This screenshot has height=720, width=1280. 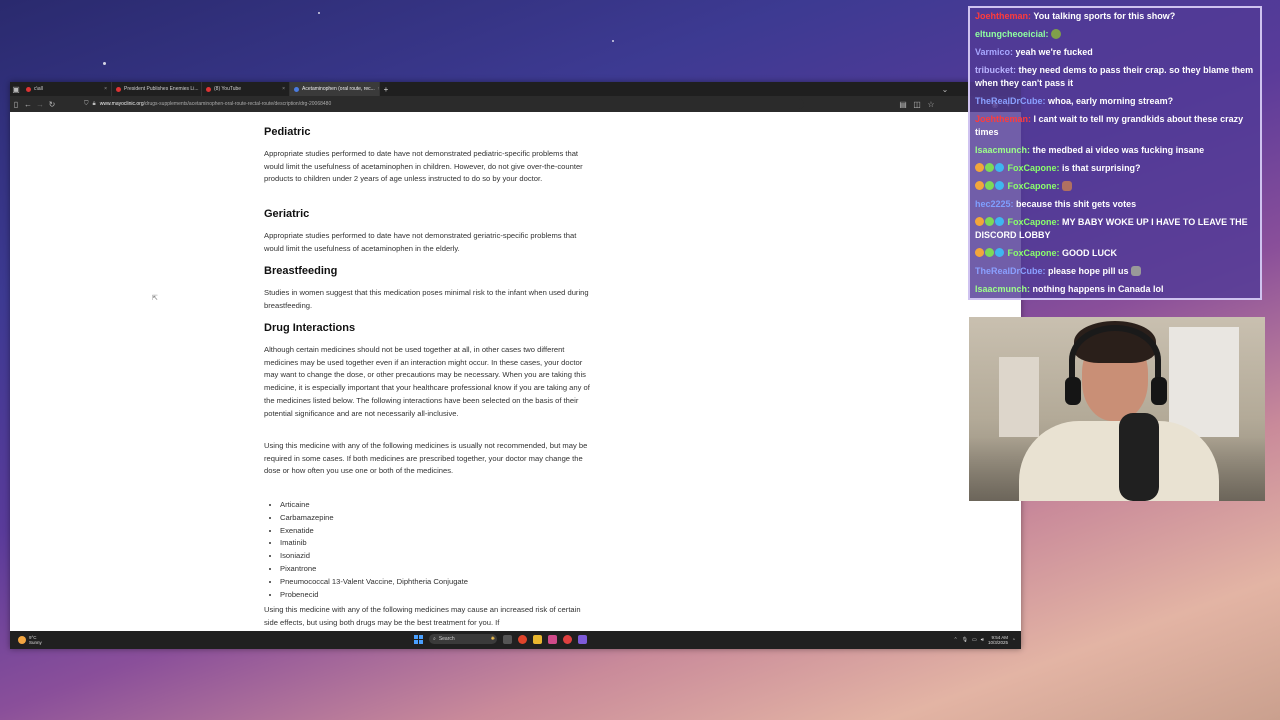 What do you see at coordinates (1013, 640) in the screenshot?
I see `notification-icon: ◔` at bounding box center [1013, 640].